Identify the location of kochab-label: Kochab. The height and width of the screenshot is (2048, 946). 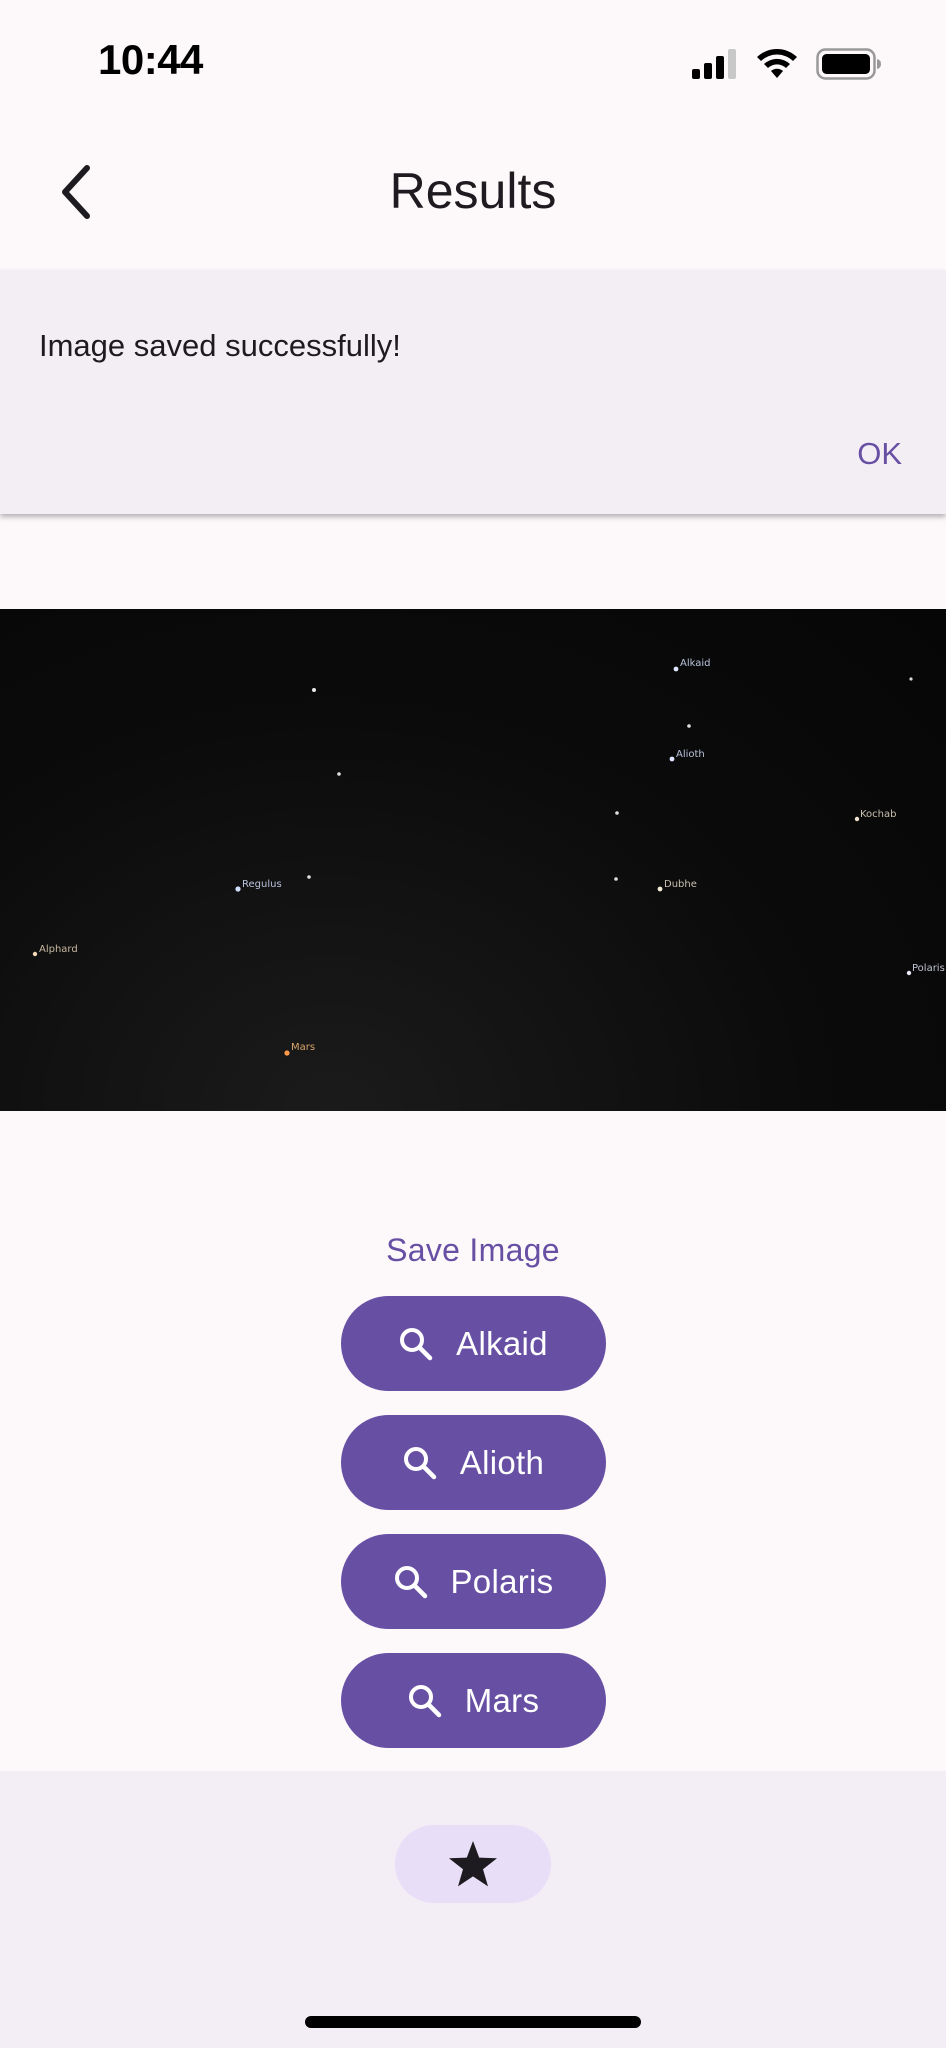
(878, 814).